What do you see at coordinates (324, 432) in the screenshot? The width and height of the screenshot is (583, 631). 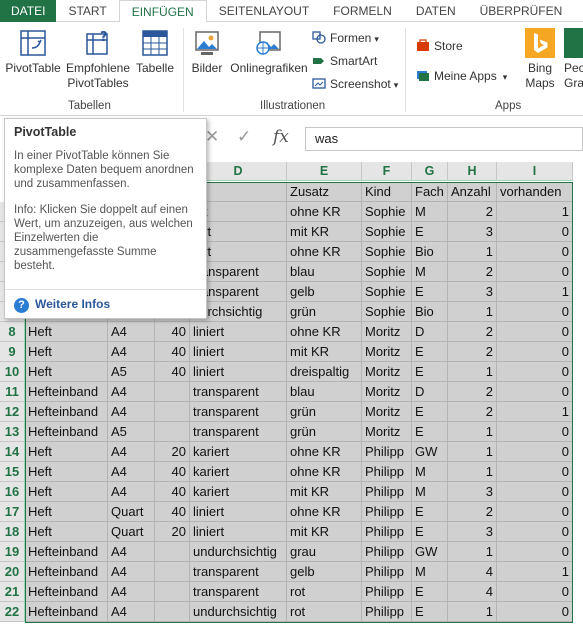 I see `table-cell: grün` at bounding box center [324, 432].